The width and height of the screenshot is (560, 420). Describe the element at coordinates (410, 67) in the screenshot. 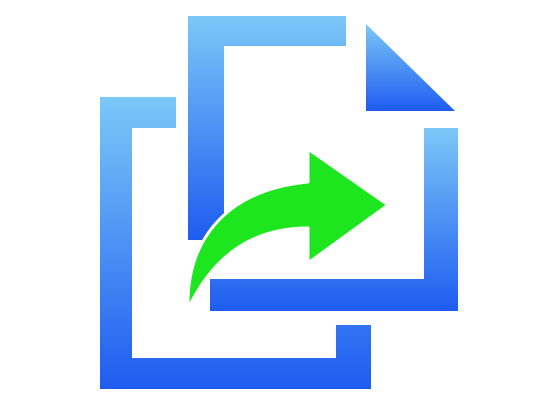

I see `page-corner-fold-icon` at that location.